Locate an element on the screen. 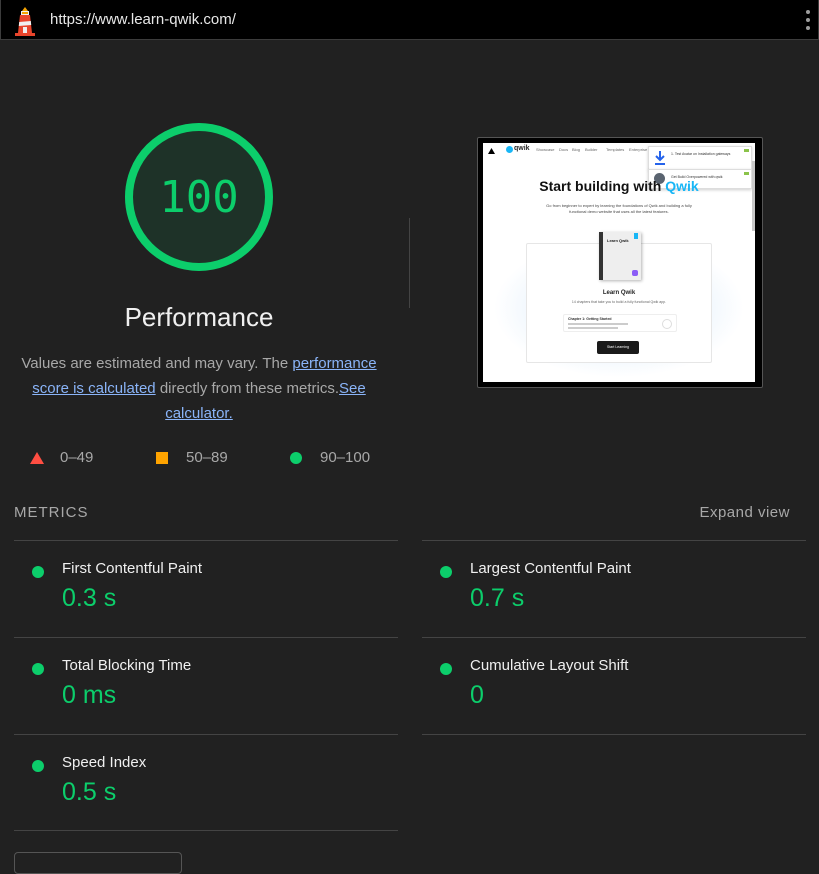 The image size is (819, 874). metrics-heading: METRICS is located at coordinates (51, 512).